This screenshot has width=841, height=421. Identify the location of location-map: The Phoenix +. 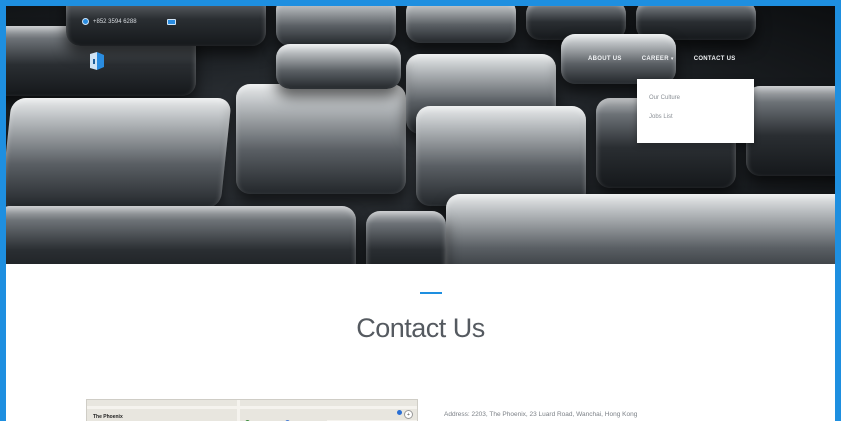
(252, 410).